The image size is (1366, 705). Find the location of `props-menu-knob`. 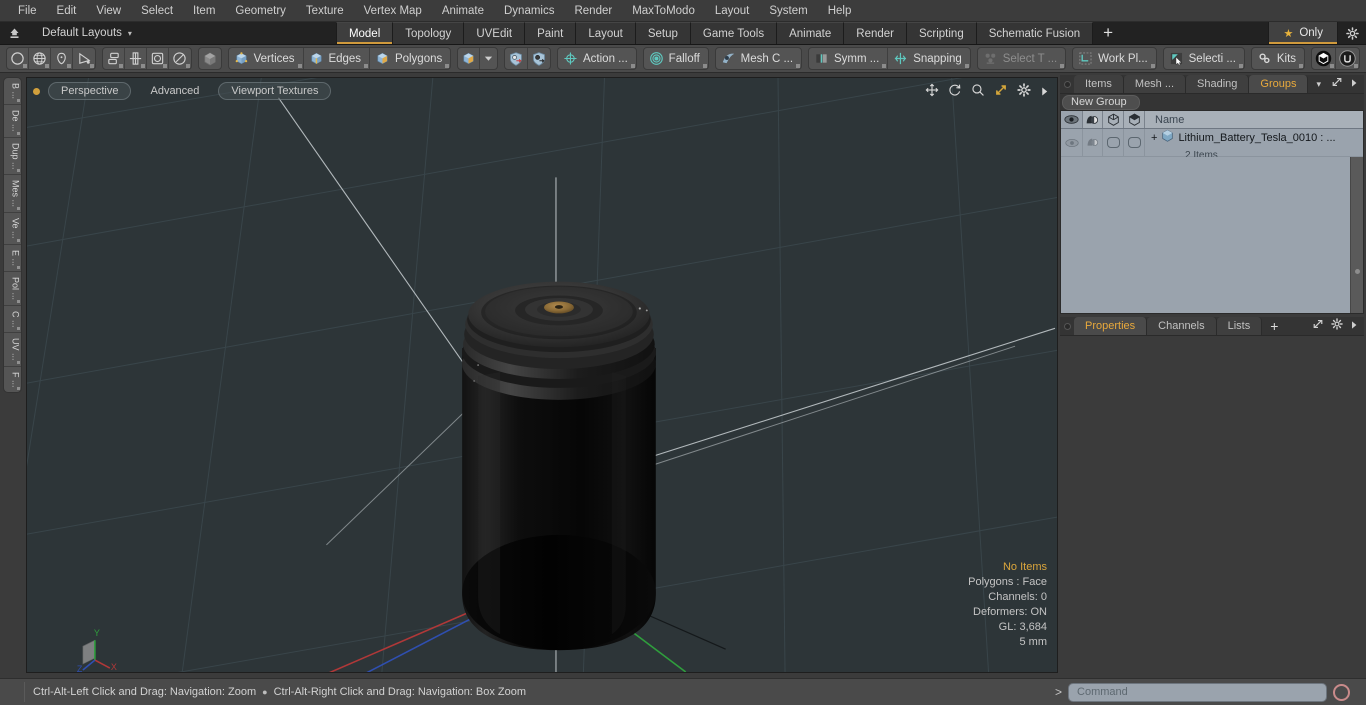

props-menu-knob is located at coordinates (1067, 326).